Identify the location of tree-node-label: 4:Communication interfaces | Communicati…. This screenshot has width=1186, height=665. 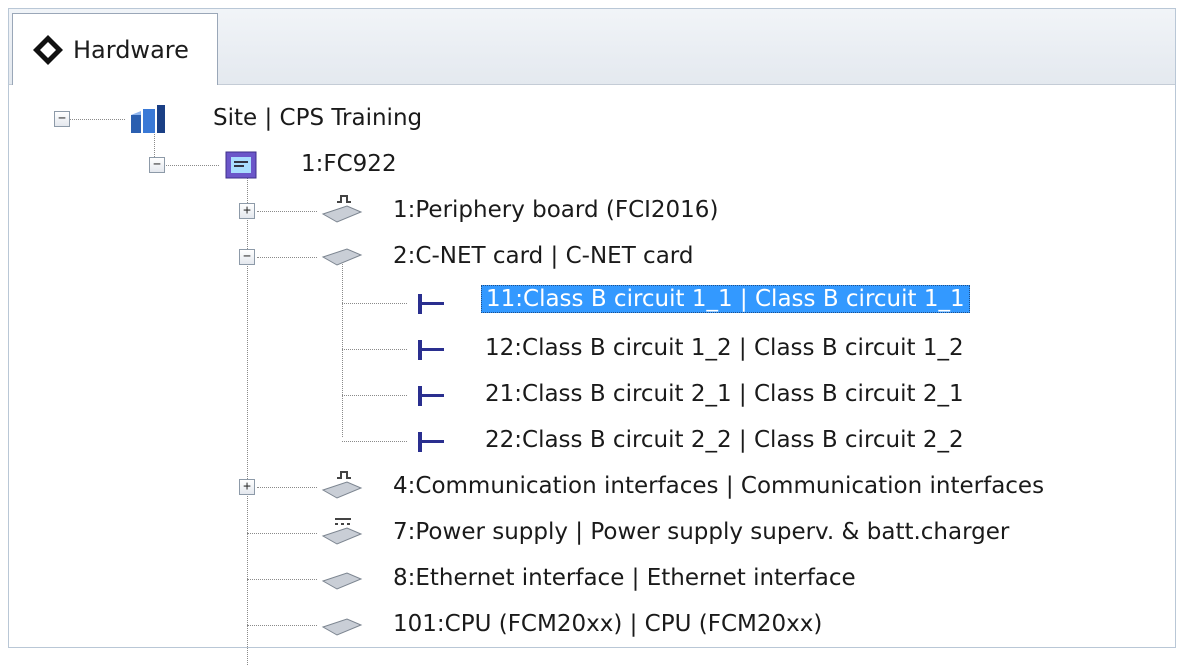
(718, 486).